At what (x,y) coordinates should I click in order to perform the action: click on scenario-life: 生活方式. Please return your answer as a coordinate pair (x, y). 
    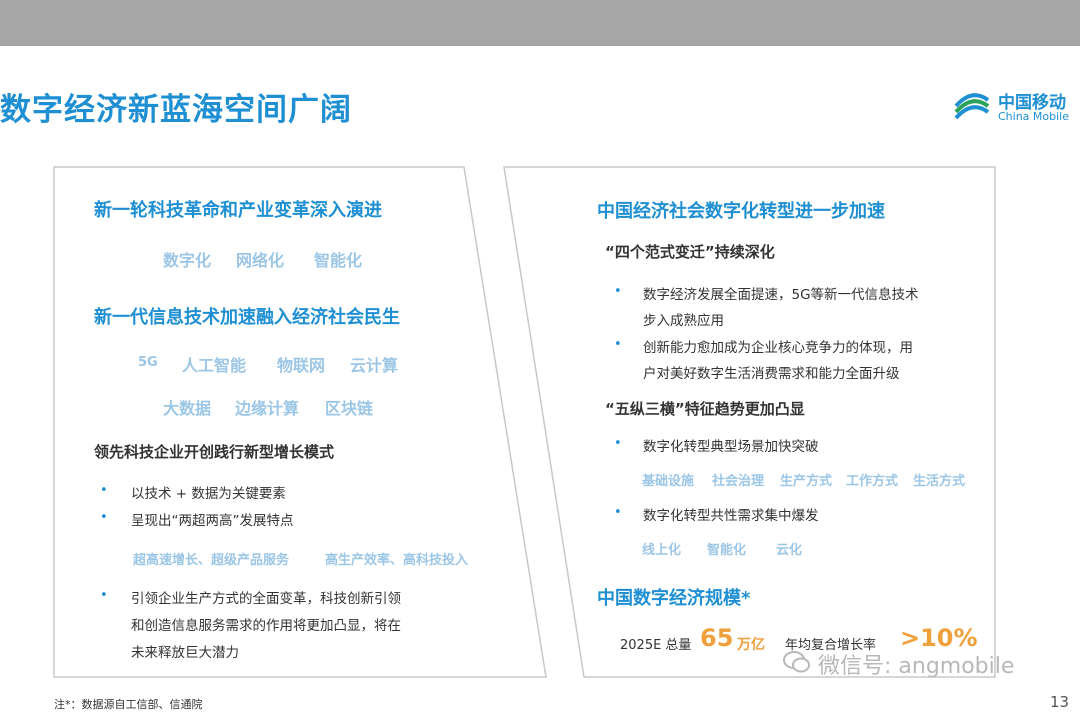
    Looking at the image, I should click on (939, 481).